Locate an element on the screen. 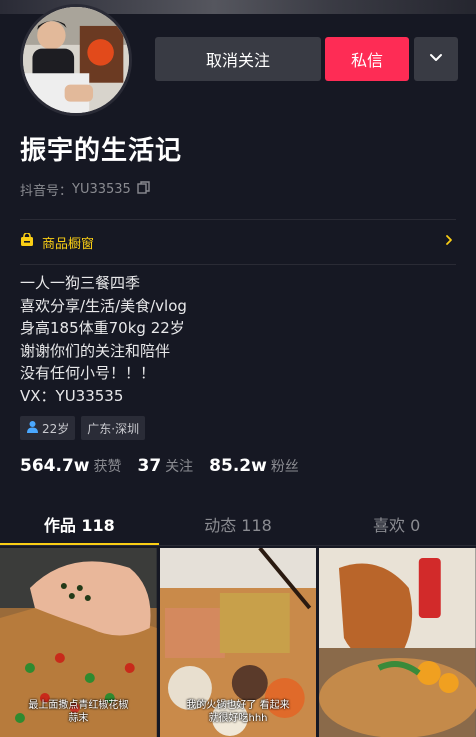 The width and height of the screenshot is (476, 737). bio-line: 没有任何小号！！！ is located at coordinates (88, 373).